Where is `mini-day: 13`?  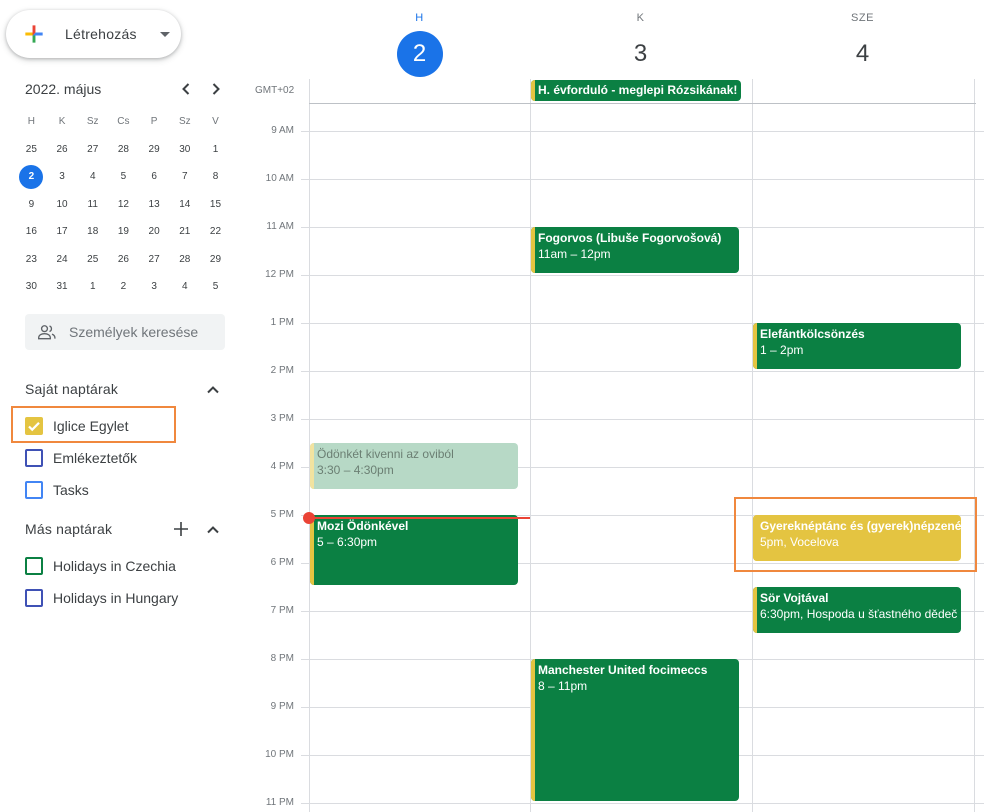 mini-day: 13 is located at coordinates (154, 205).